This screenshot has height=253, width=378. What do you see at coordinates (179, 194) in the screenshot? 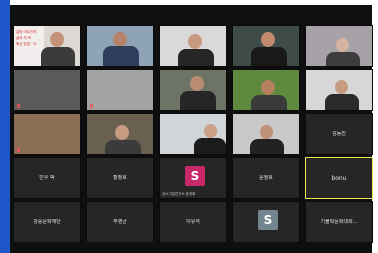
I see `participant-name: 강소기업연구소 효과회` at bounding box center [179, 194].